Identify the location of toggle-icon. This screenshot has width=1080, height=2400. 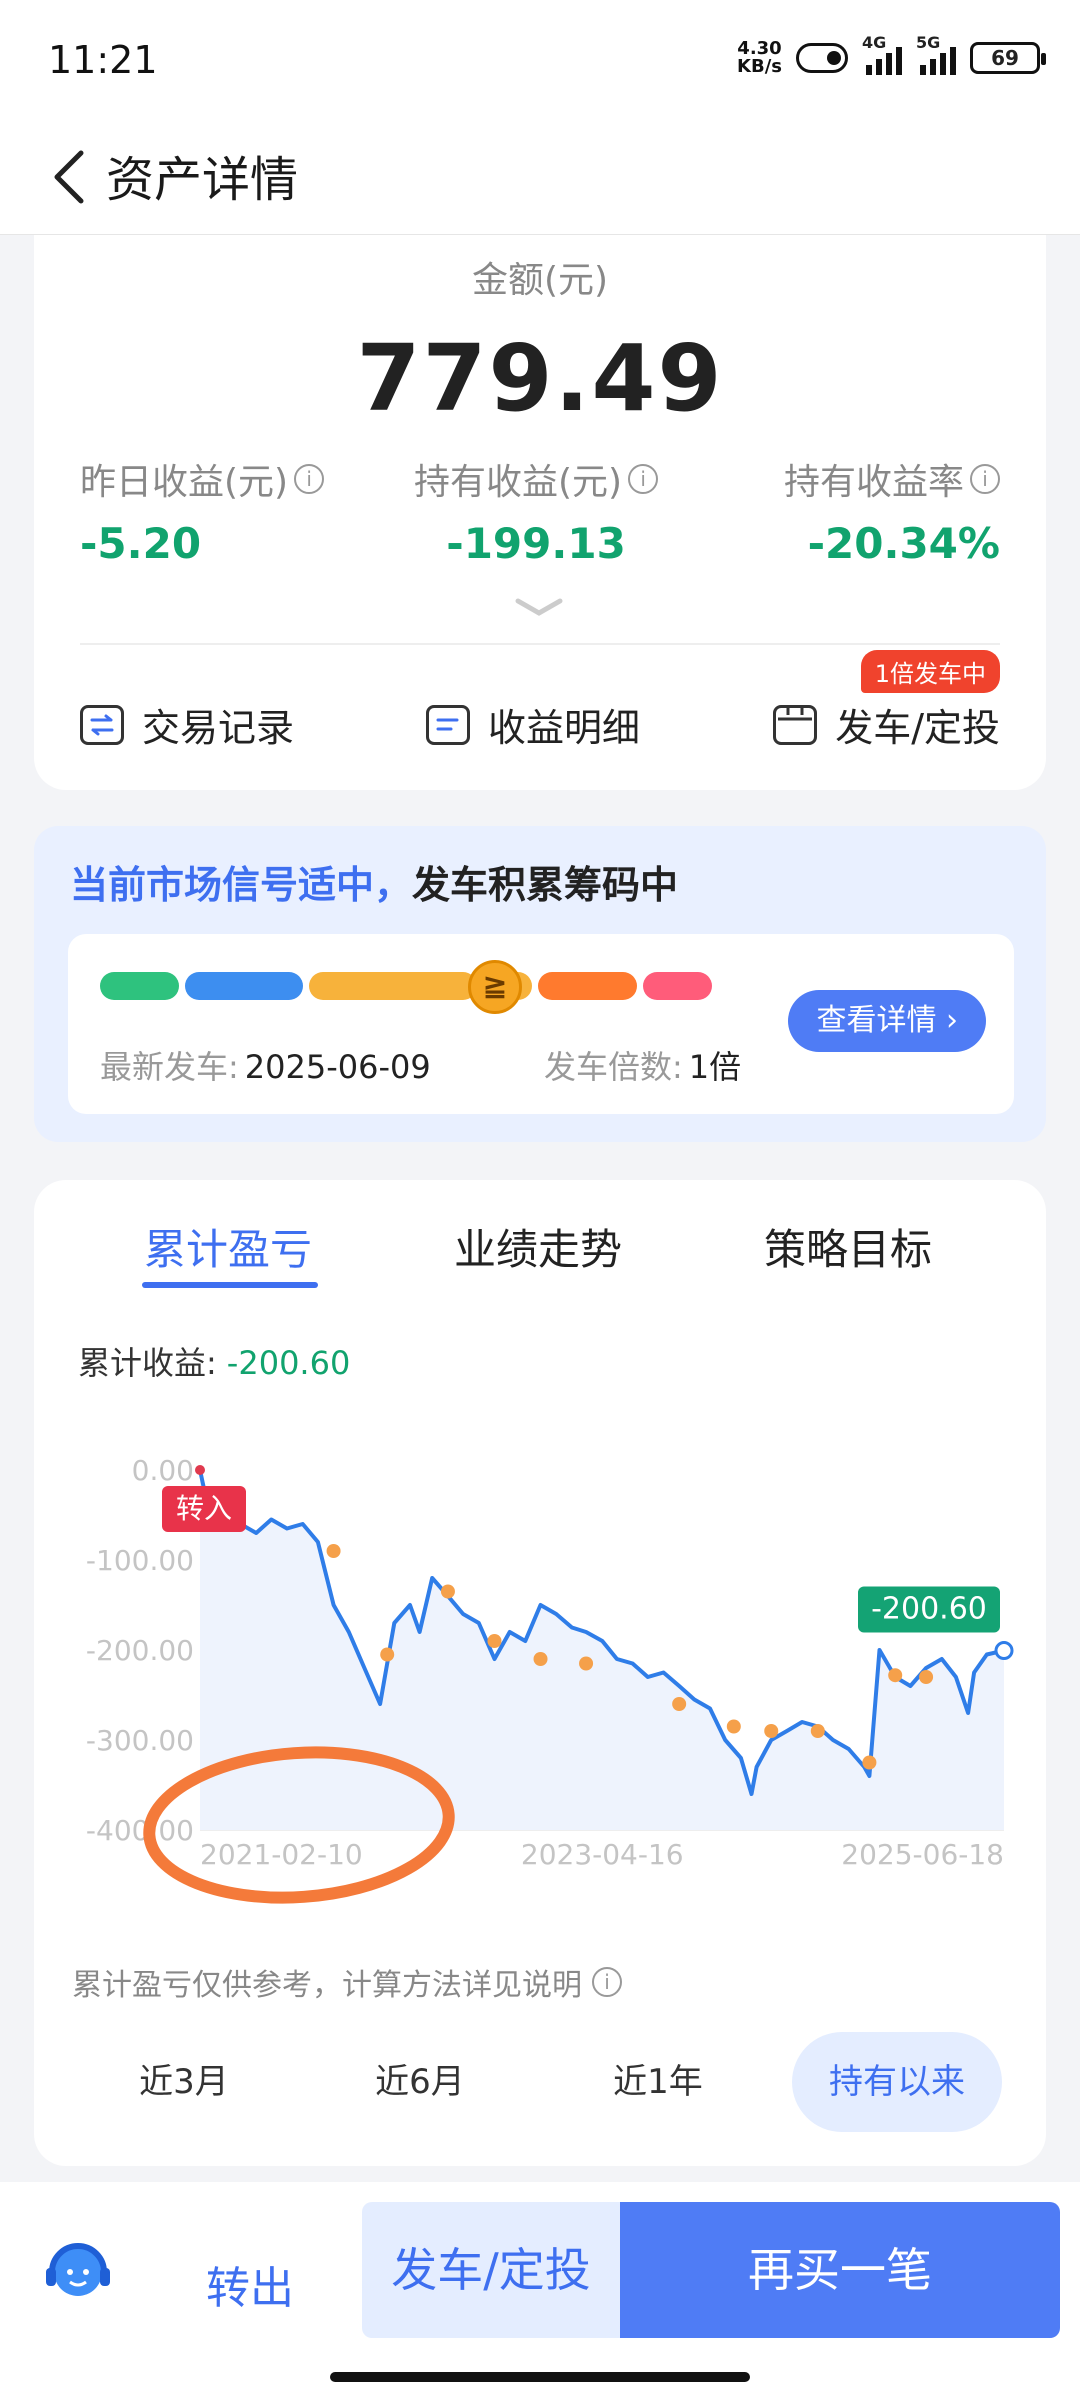
(822, 58).